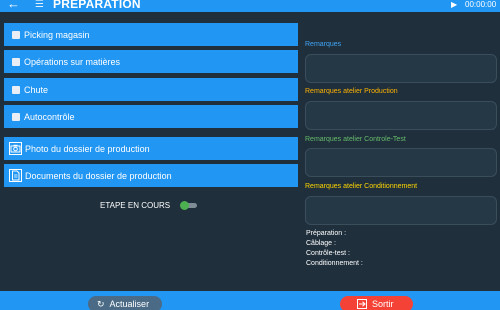  Describe the element at coordinates (135, 205) in the screenshot. I see `etape-label: ETAPE EN COURS` at that location.